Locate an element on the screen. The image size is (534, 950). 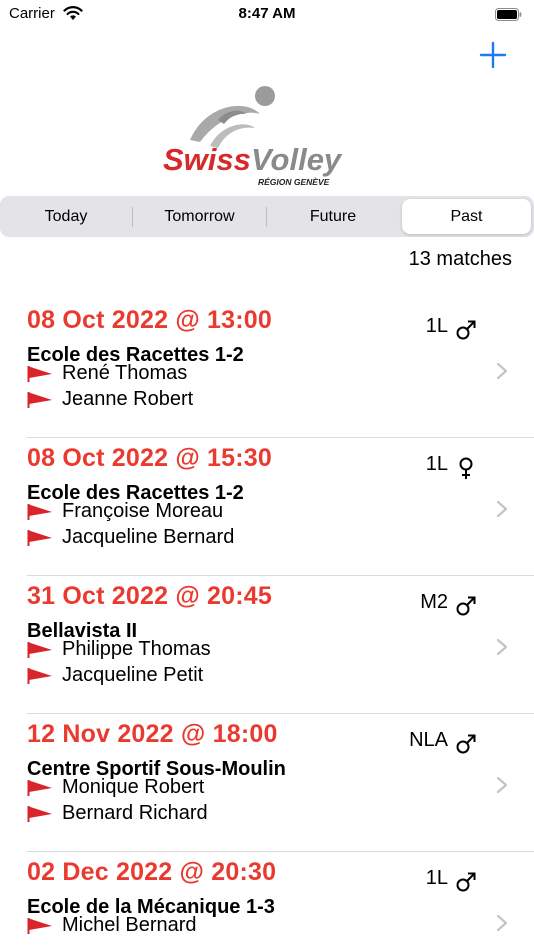
battery-icon is located at coordinates (508, 14).